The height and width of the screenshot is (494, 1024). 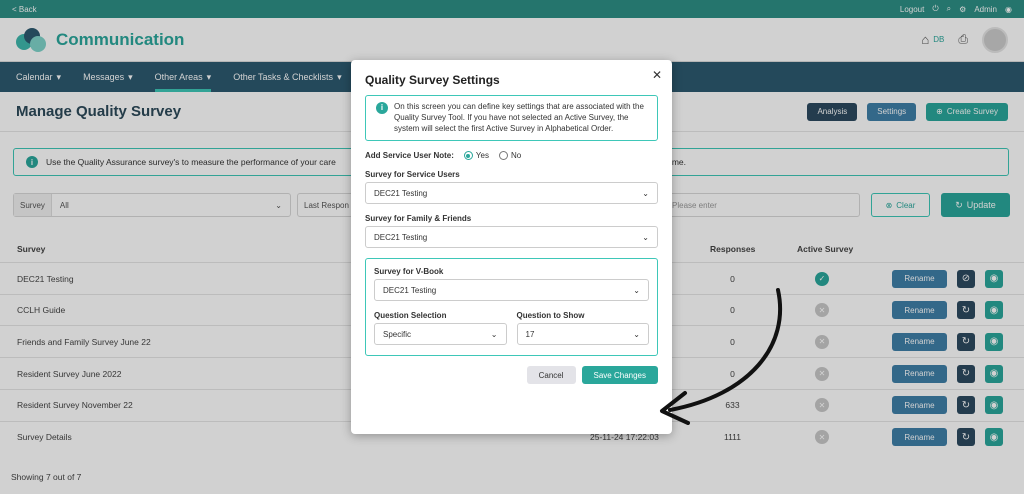 What do you see at coordinates (511, 290) in the screenshot?
I see `vbook-select: DEC21 Testing ⌄` at bounding box center [511, 290].